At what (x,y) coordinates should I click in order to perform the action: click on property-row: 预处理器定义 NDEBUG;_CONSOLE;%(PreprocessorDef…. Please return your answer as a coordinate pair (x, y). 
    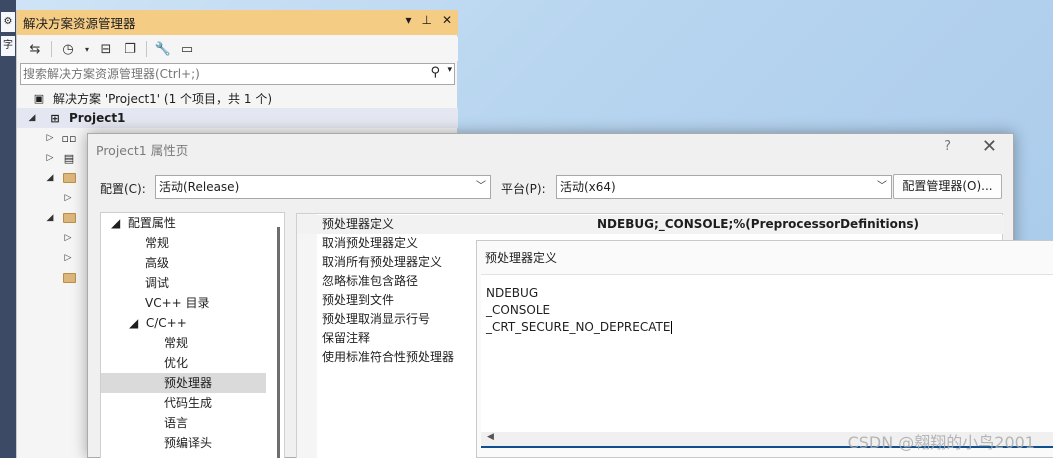
    Looking at the image, I should click on (650, 224).